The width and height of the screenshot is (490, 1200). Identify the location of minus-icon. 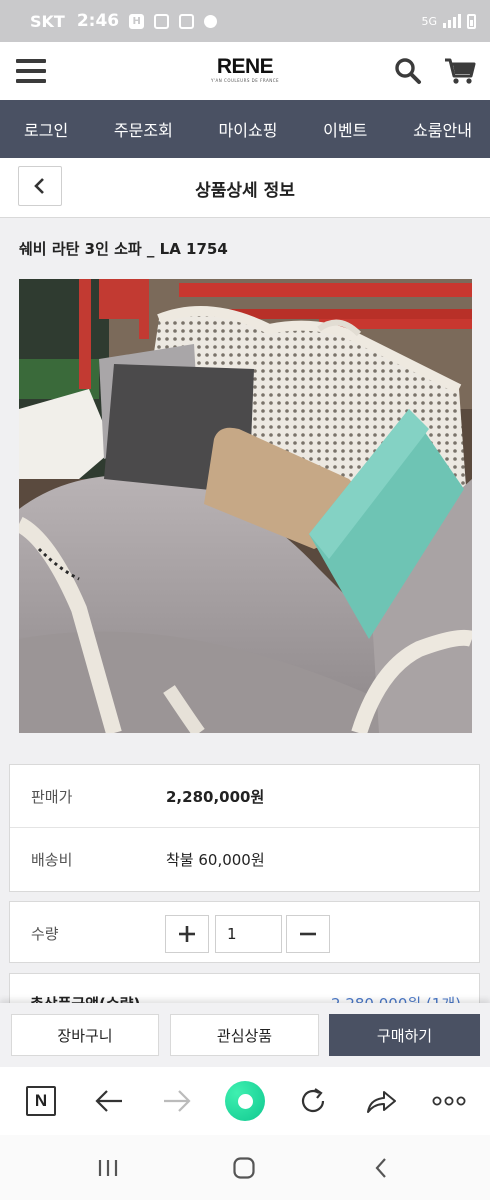
(308, 934).